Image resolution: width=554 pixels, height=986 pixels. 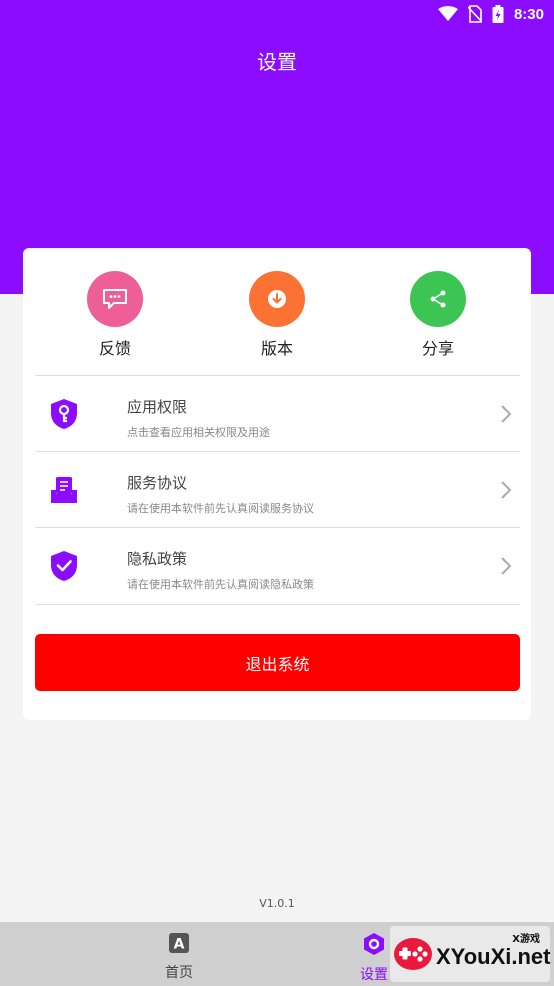 What do you see at coordinates (157, 407) in the screenshot?
I see `menu-item-title: 应用权限` at bounding box center [157, 407].